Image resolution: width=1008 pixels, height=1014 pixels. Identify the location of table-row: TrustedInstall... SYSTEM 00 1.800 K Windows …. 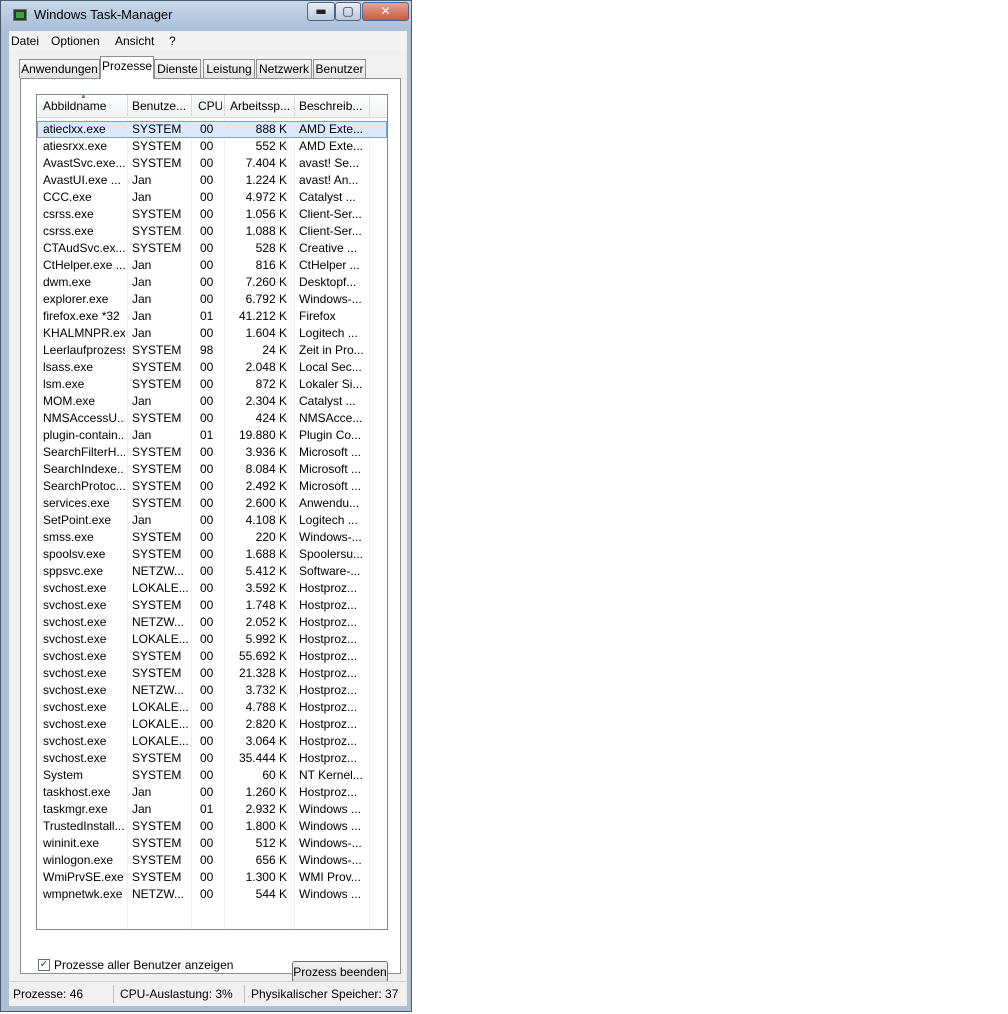
(212, 826).